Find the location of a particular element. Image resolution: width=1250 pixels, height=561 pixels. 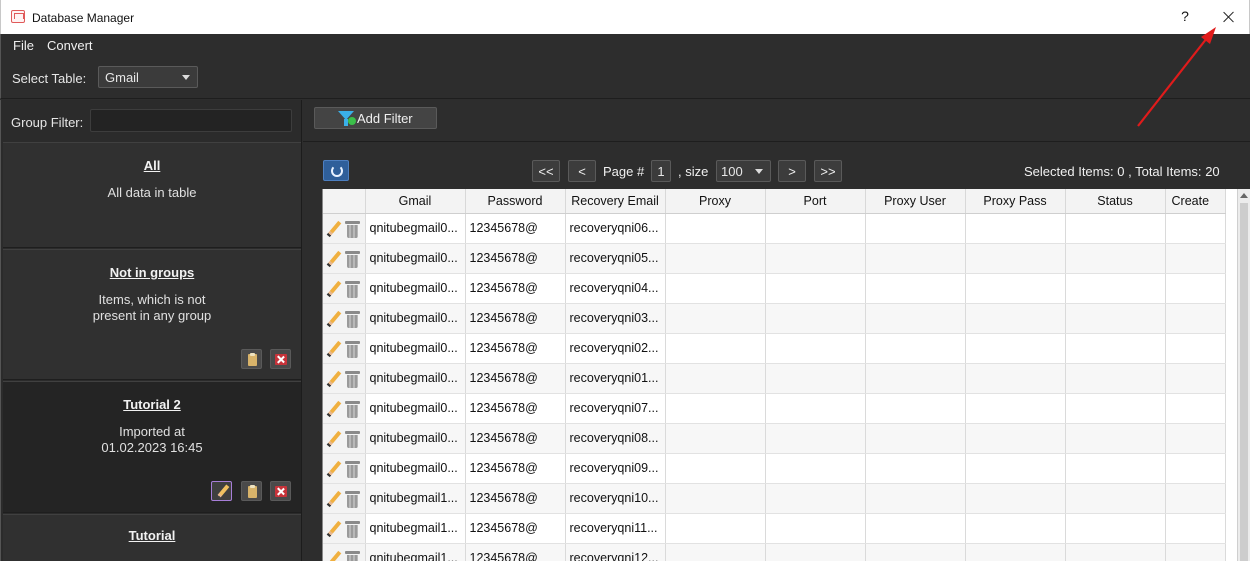

page-size-select: 100 is located at coordinates (743, 171).